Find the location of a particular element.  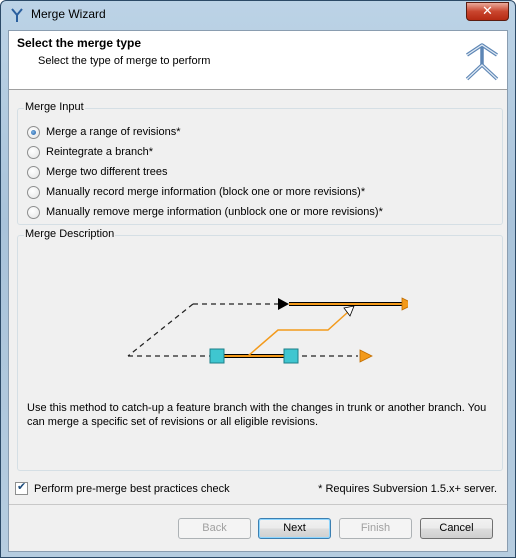

radio-label: Merge two different trees is located at coordinates (107, 172).